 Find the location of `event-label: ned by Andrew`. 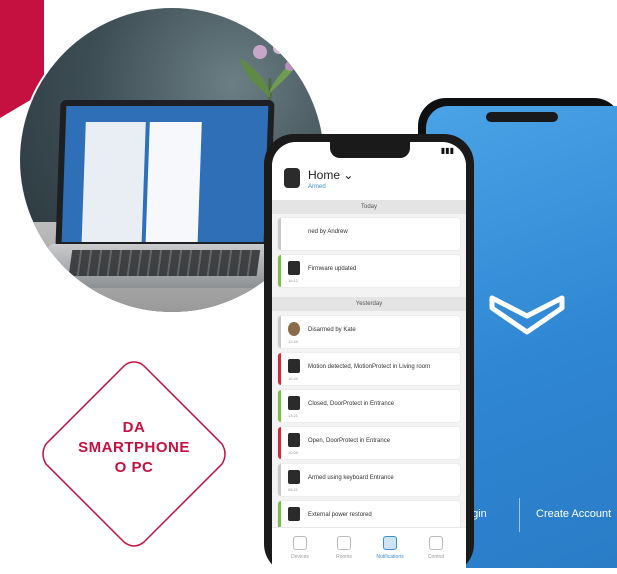

event-label: ned by Andrew is located at coordinates (328, 232).